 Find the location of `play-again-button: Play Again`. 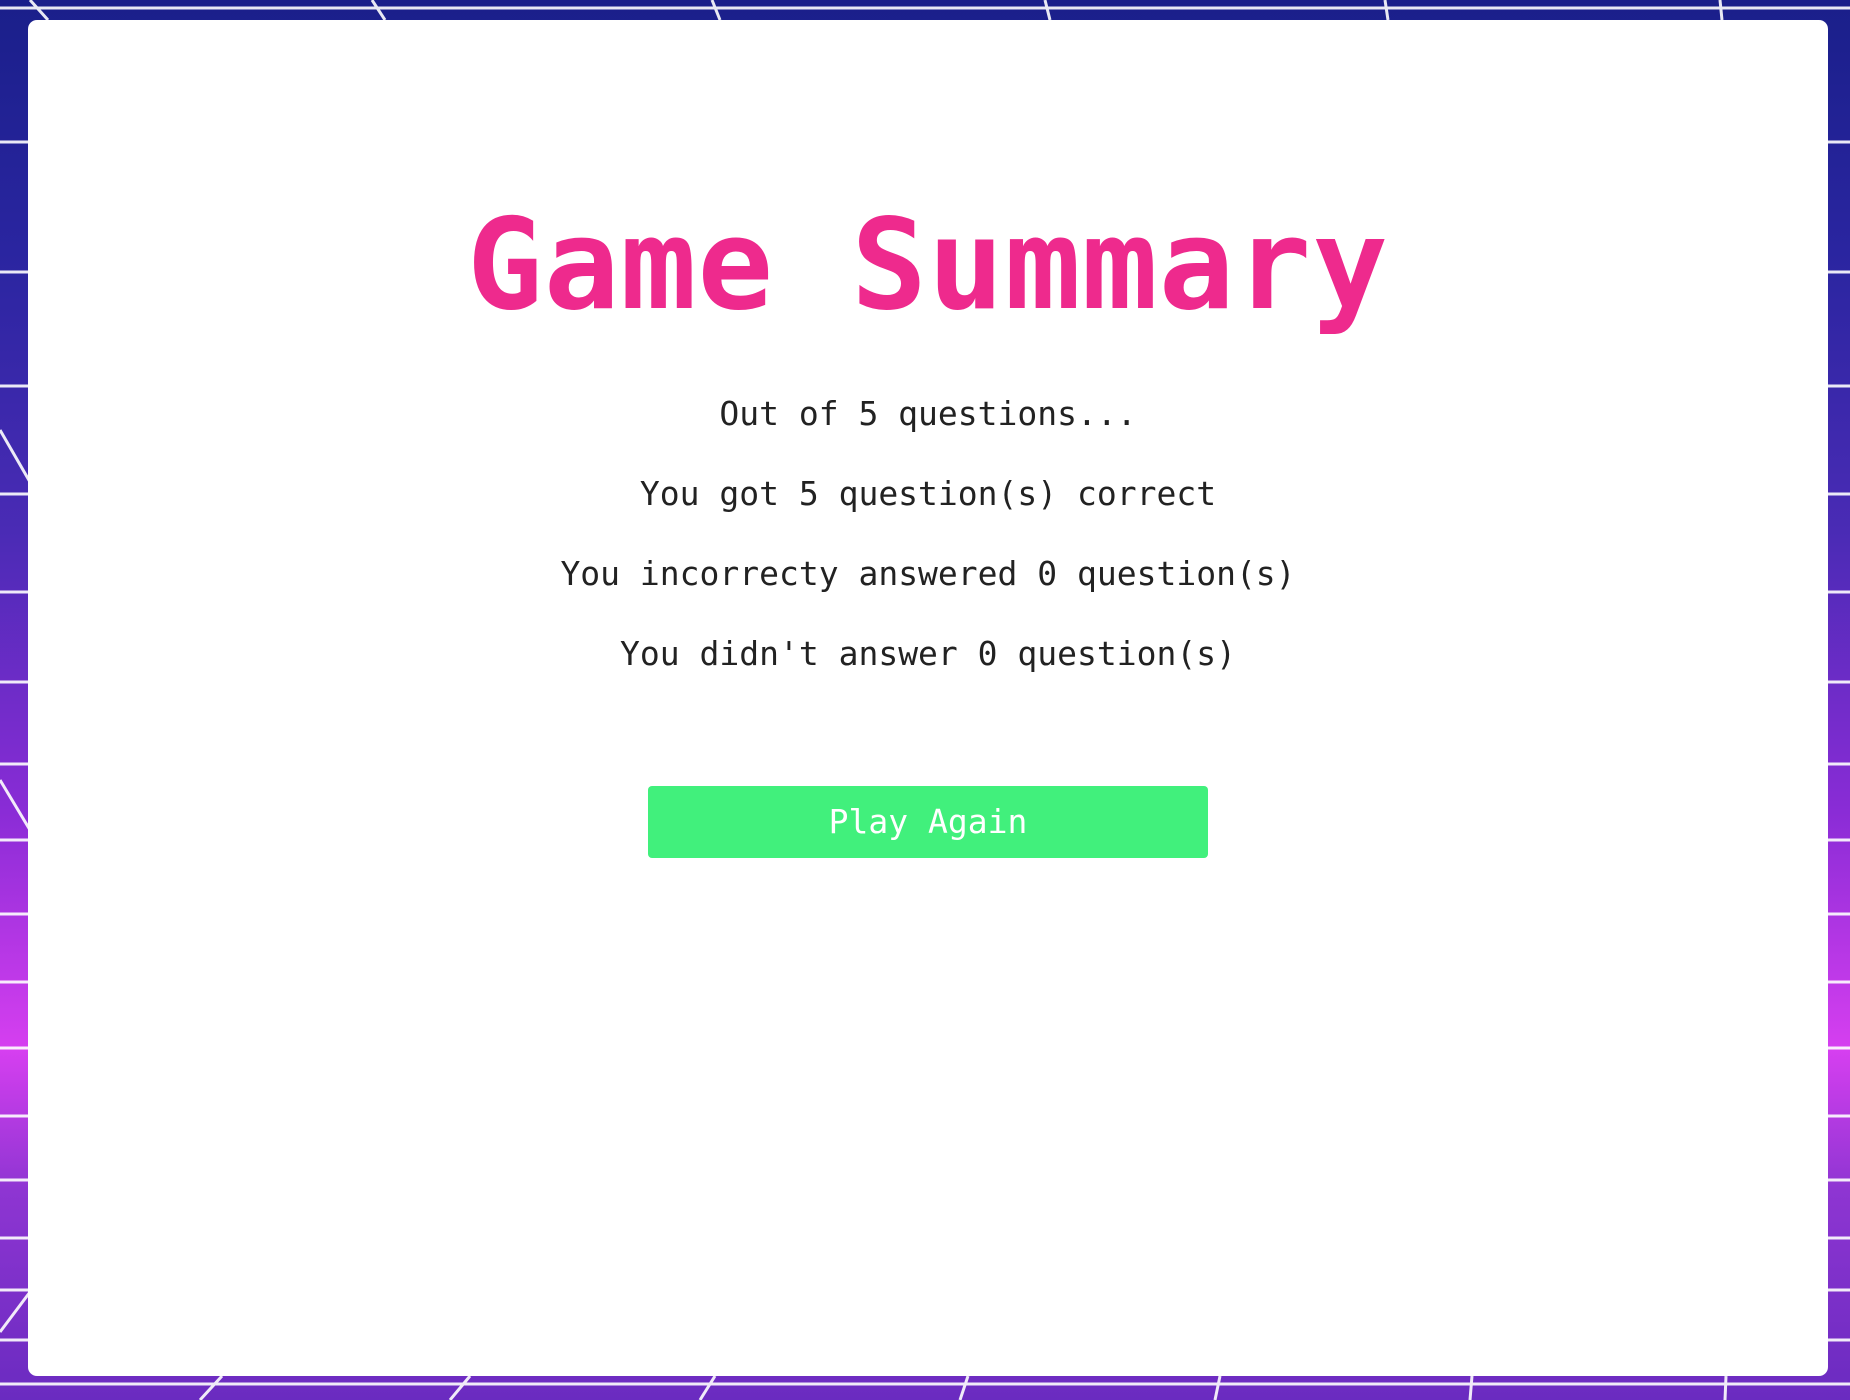

play-again-button: Play Again is located at coordinates (928, 822).